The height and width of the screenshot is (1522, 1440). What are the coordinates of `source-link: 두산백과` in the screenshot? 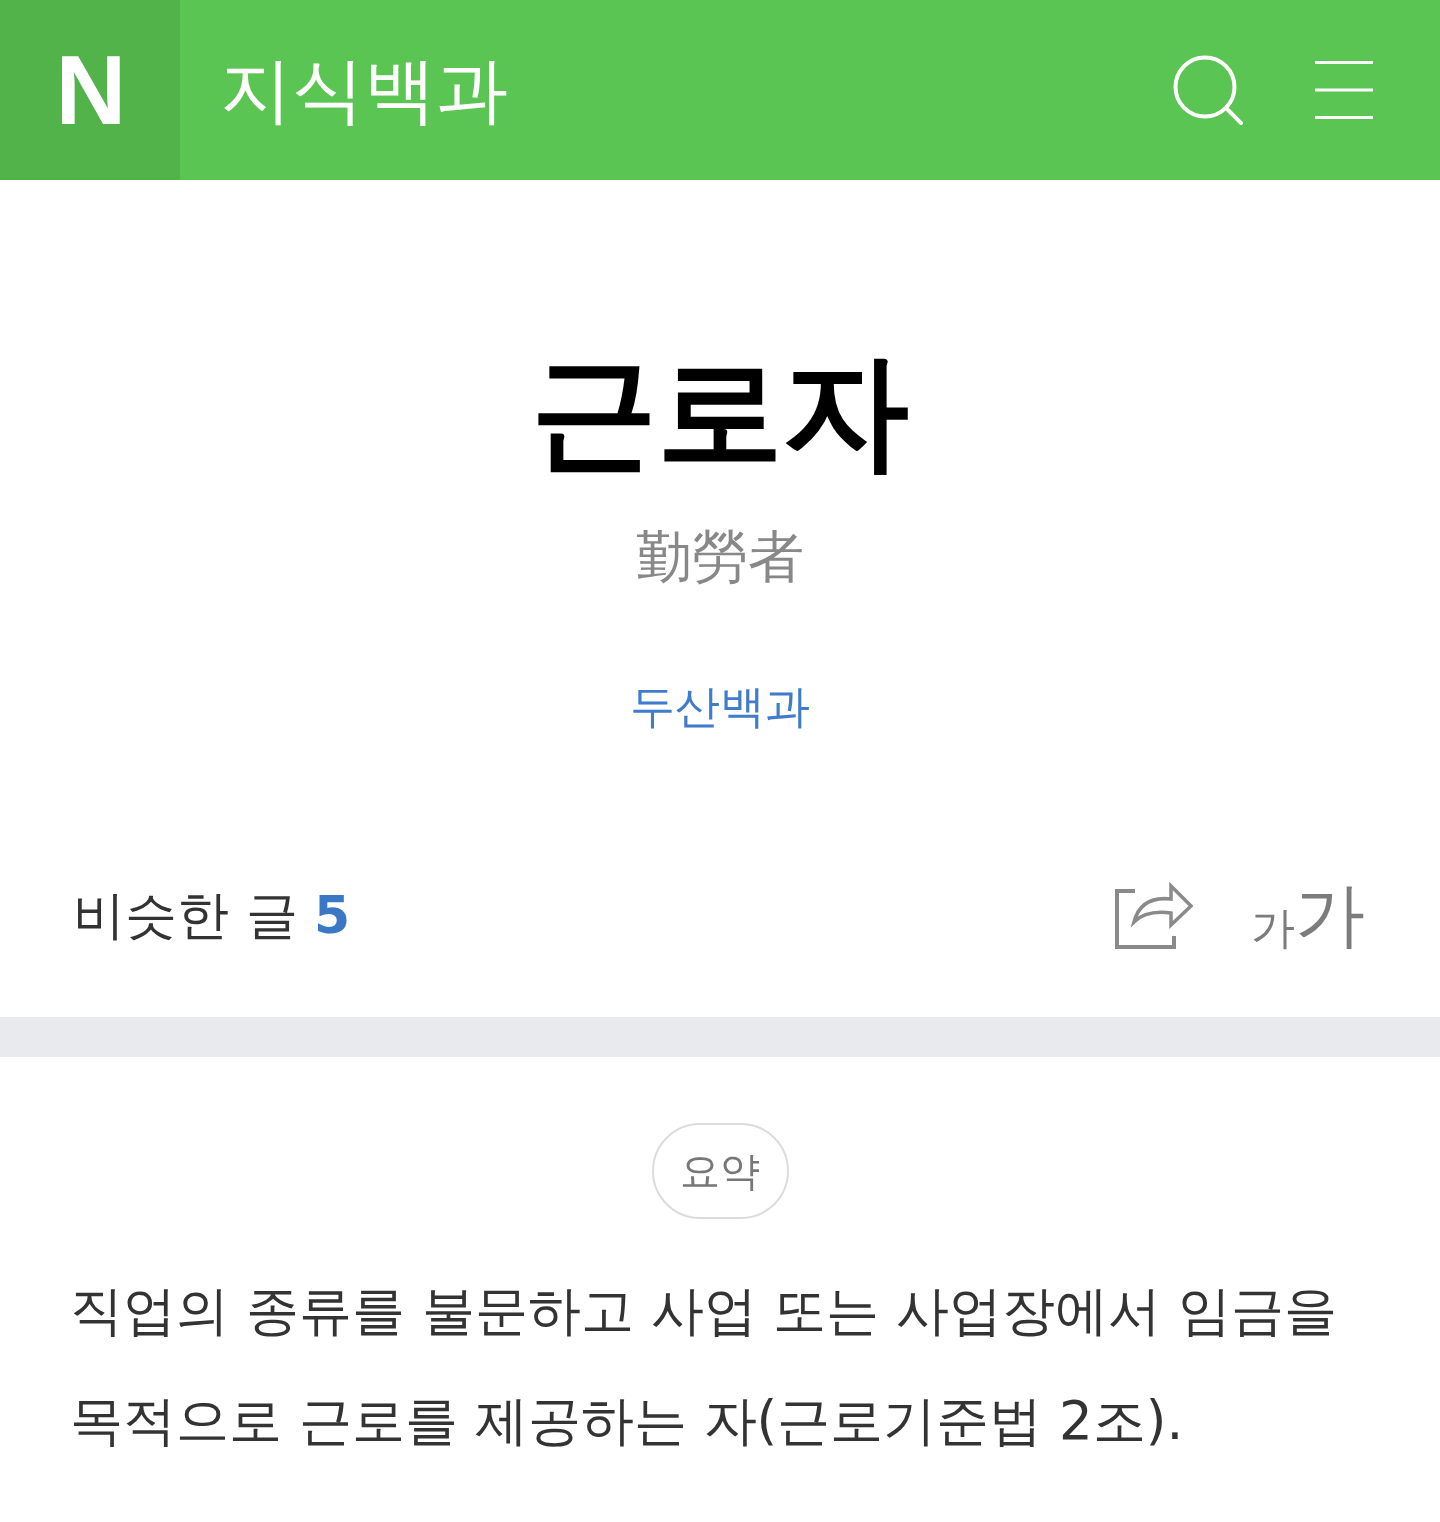 It's located at (720, 707).